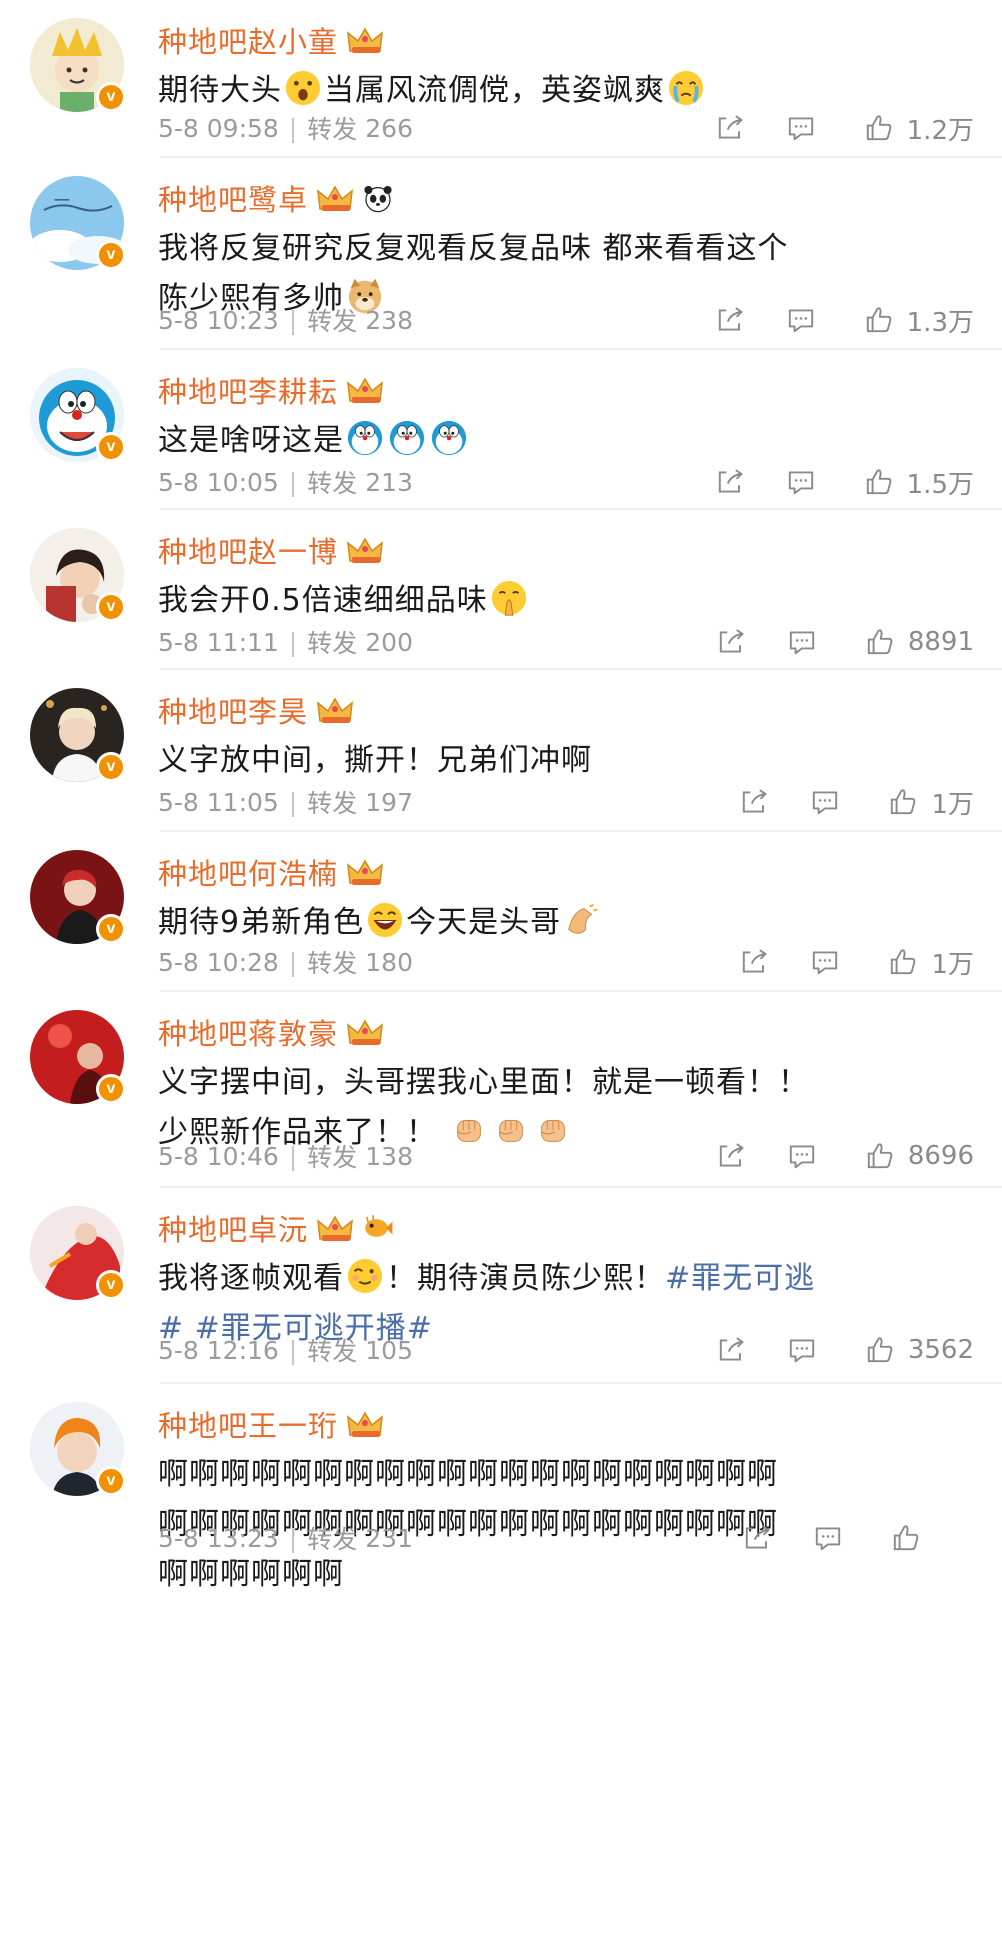  Describe the element at coordinates (845, 1156) in the screenshot. I see `comment-actions: 8696` at that location.